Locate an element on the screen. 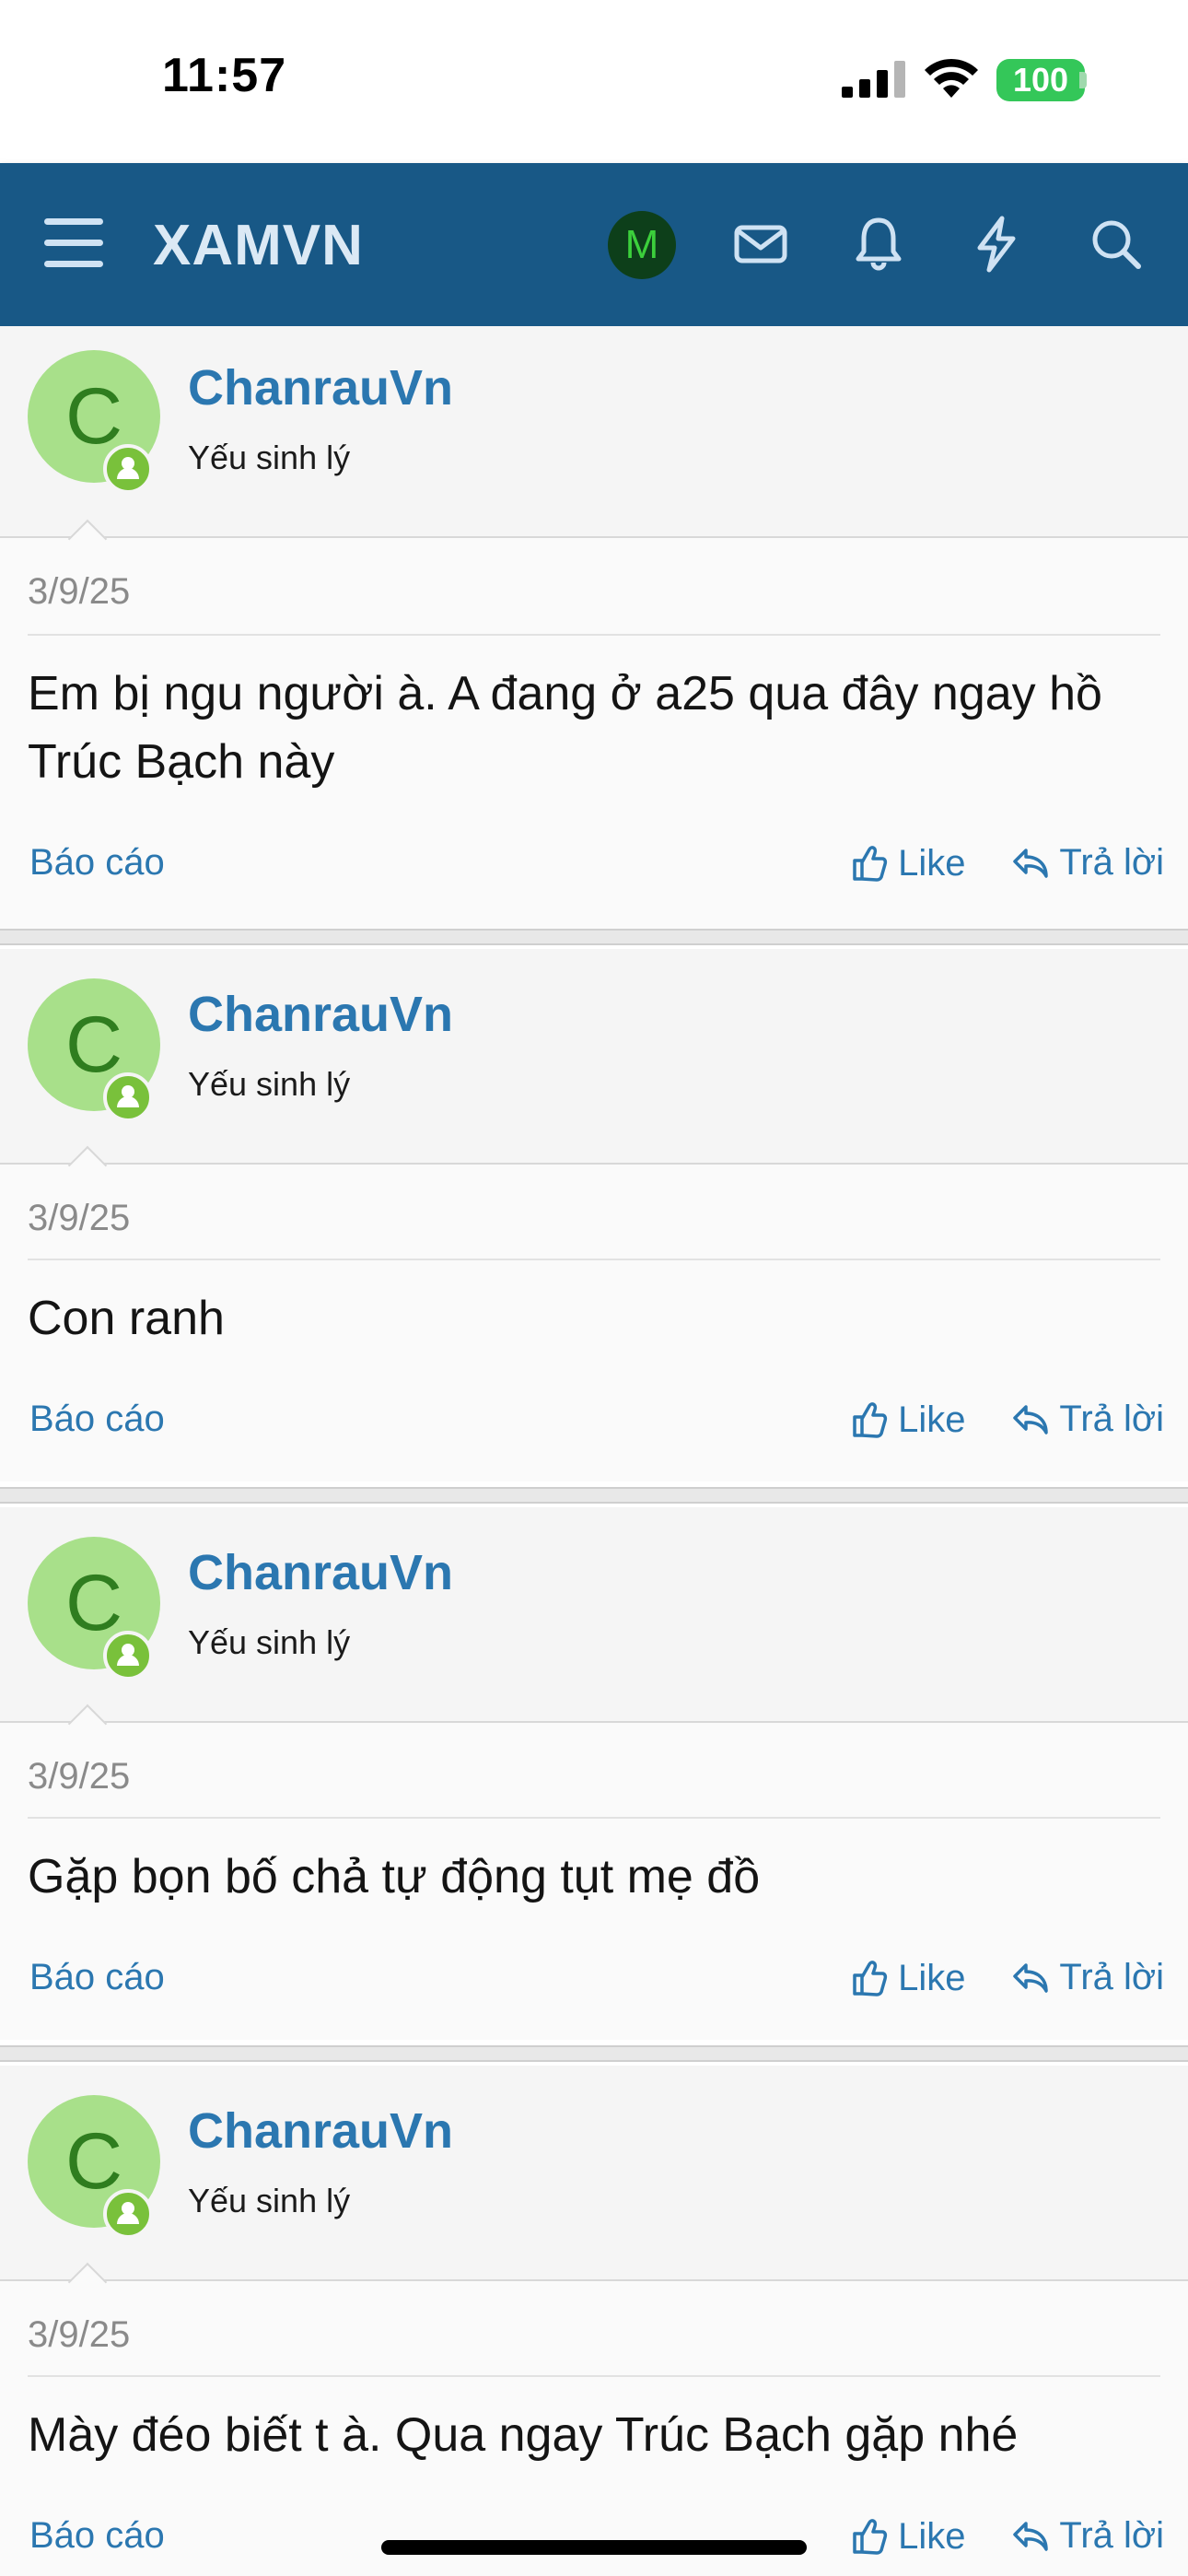  post-message: Gặp bọn bố chả tự động tụt mẹ đồ is located at coordinates (394, 1876).